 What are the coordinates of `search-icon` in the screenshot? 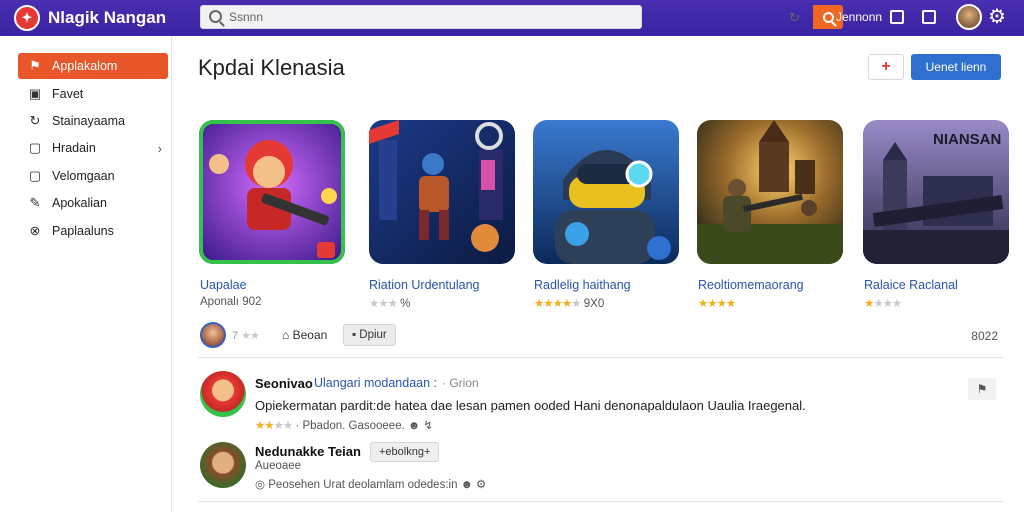 It's located at (215, 16).